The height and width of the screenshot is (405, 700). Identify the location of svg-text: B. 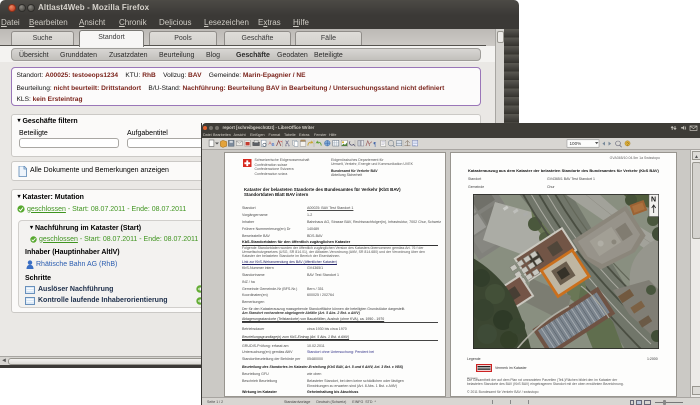
(273, 144).